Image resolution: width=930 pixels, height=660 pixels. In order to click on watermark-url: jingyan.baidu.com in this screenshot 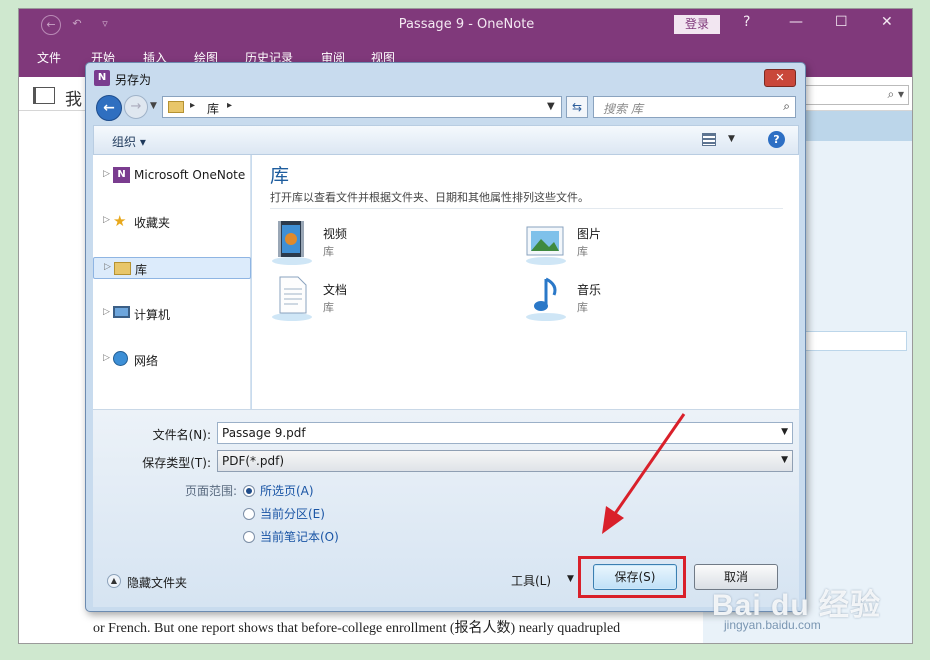, I will do `click(772, 625)`.